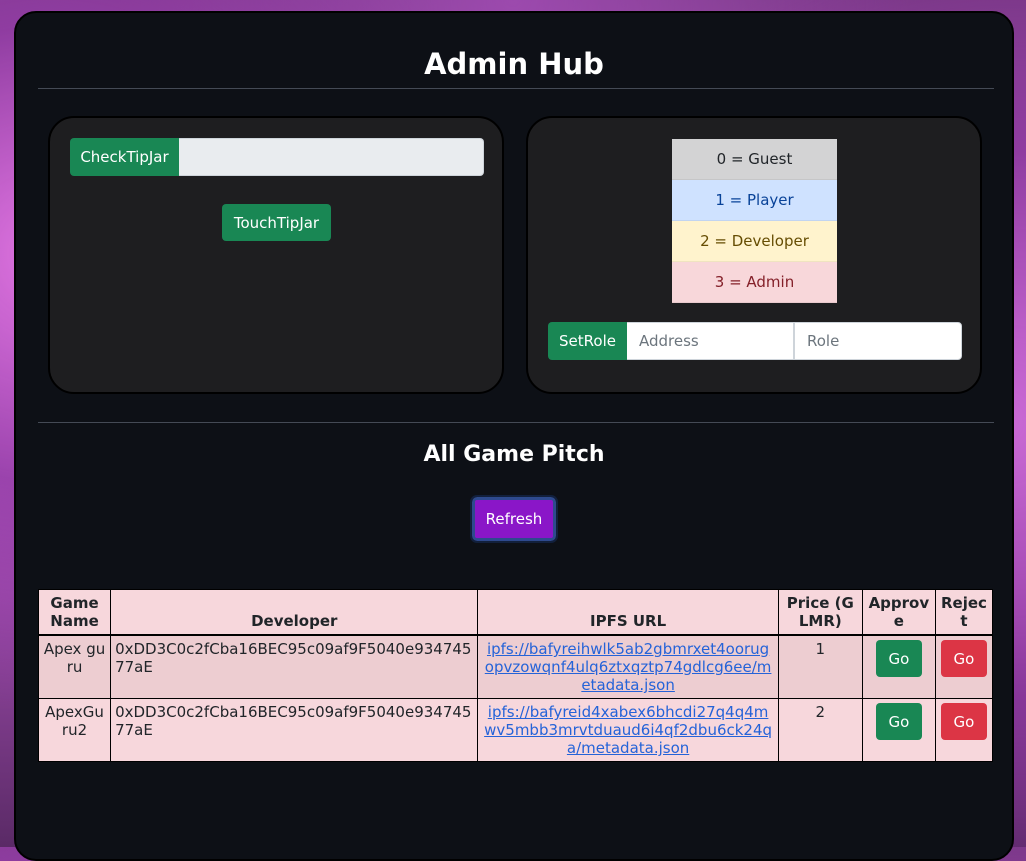  Describe the element at coordinates (514, 519) in the screenshot. I see `refresh-button: Refresh` at that location.